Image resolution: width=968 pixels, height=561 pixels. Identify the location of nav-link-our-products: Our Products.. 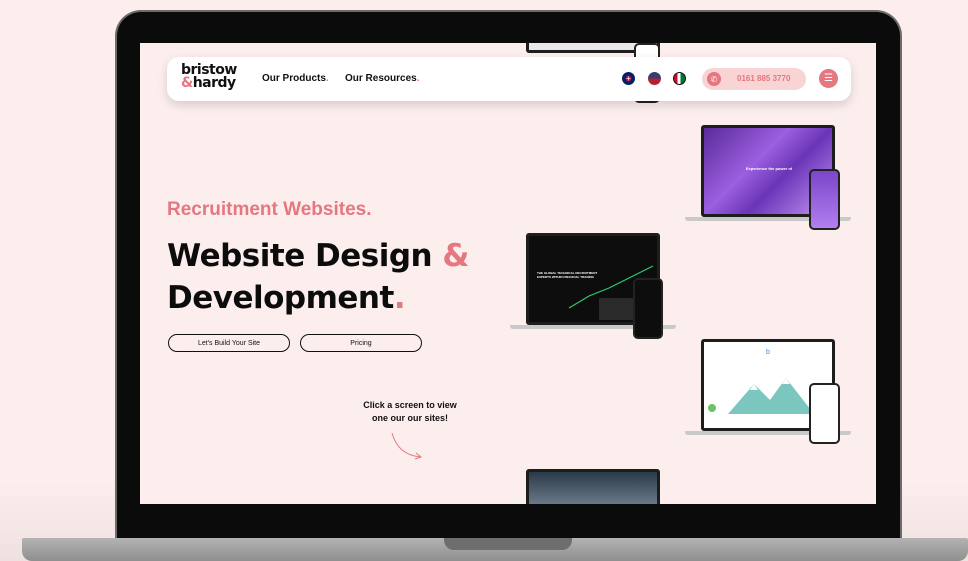
(295, 78).